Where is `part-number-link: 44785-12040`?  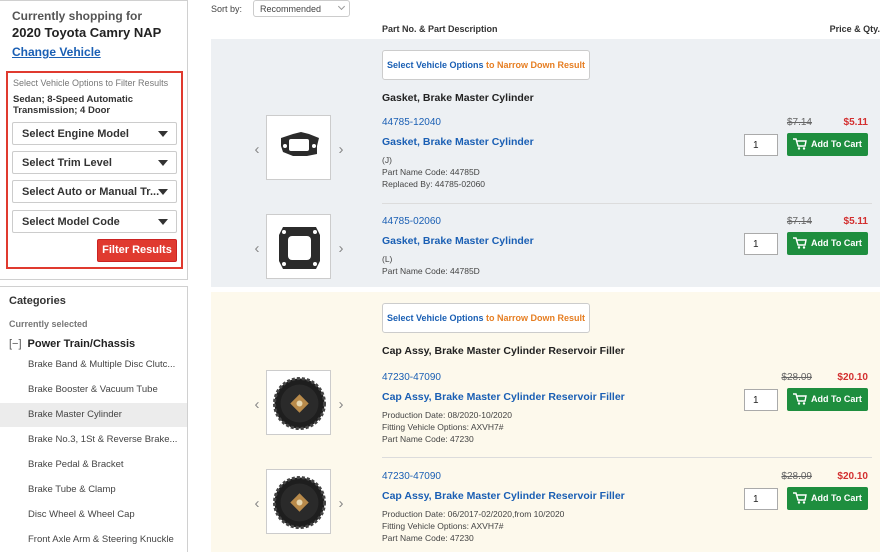
part-number-link: 44785-12040 is located at coordinates (411, 122).